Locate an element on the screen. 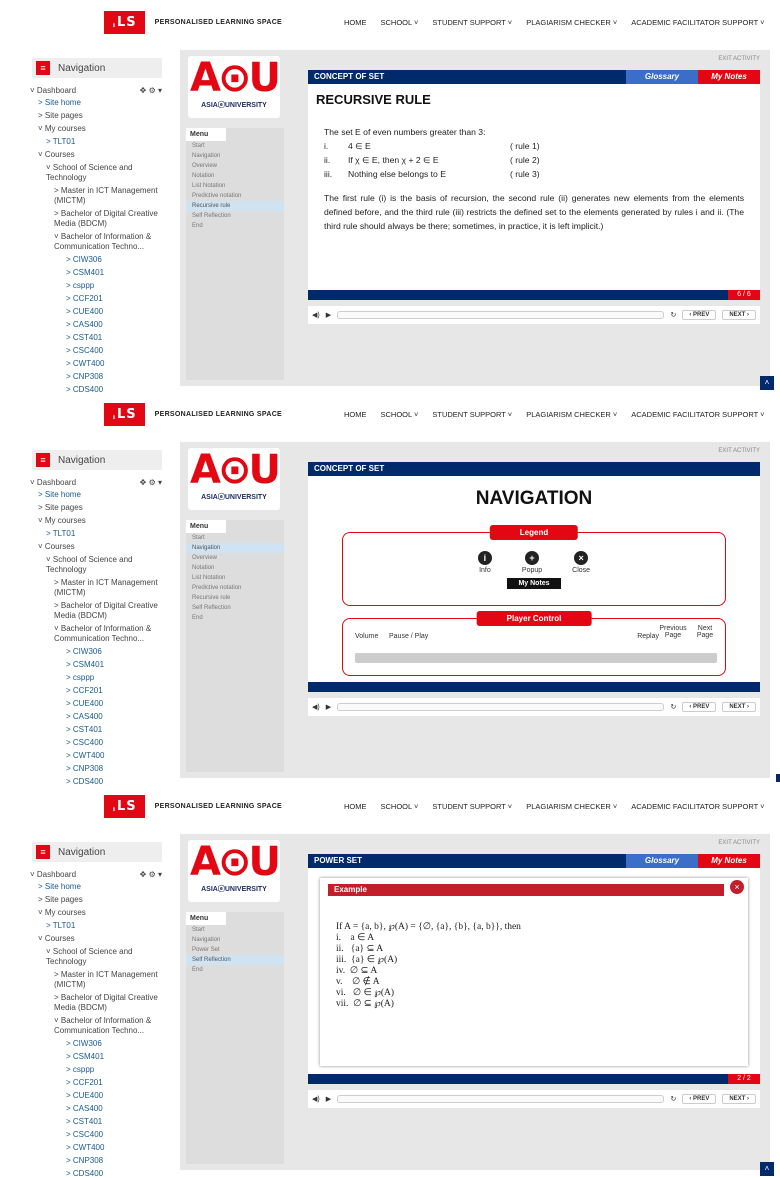 The height and width of the screenshot is (1178, 780). menu-item: End is located at coordinates (235, 226).